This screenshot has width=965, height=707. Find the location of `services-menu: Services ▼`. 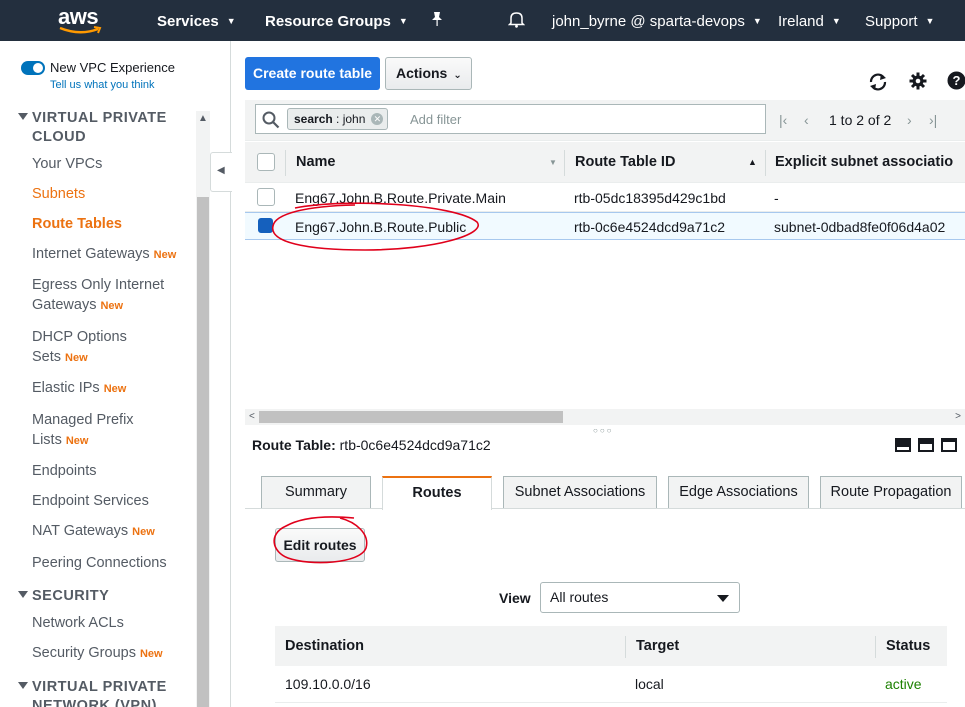

services-menu: Services ▼ is located at coordinates (196, 20).